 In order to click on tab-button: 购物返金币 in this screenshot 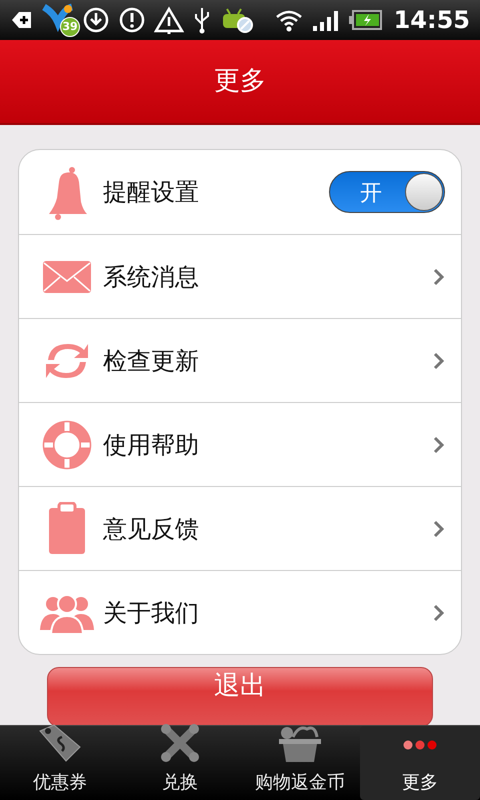, I will do `click(300, 763)`.